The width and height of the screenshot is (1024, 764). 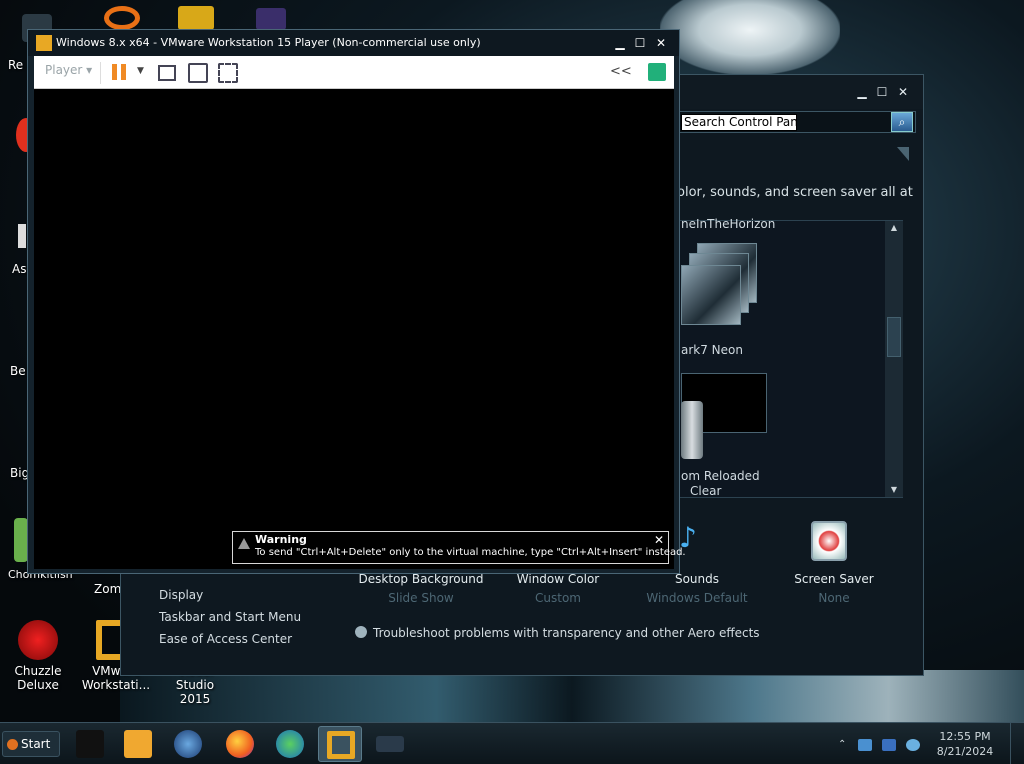 I want to click on item-name: Sounds, so click(x=697, y=579).